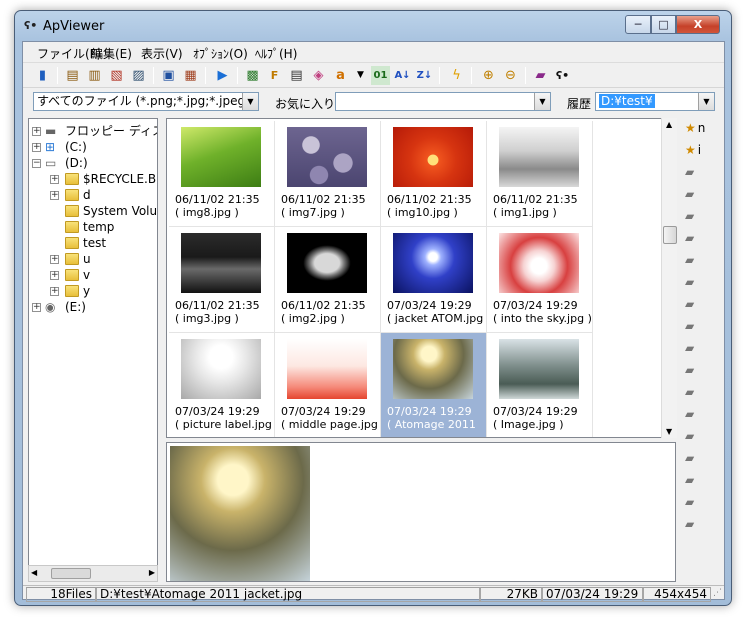 The width and height of the screenshot is (748, 622). Describe the element at coordinates (138, 75) in the screenshot. I see `properties-icon: ▨` at that location.